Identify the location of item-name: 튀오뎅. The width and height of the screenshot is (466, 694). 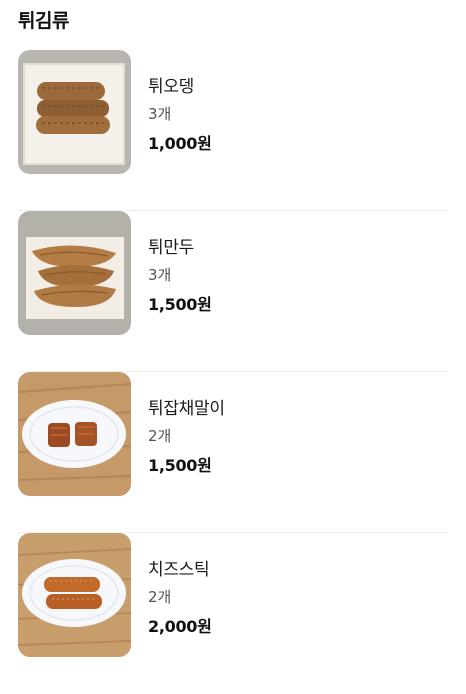
(171, 87).